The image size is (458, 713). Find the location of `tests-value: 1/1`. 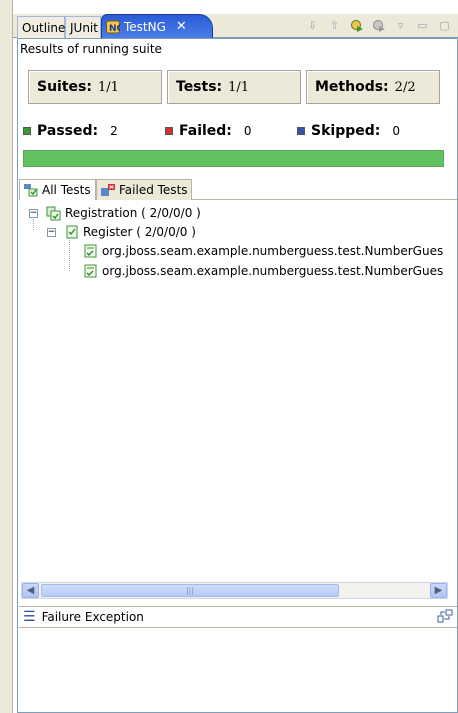

tests-value: 1/1 is located at coordinates (239, 87).